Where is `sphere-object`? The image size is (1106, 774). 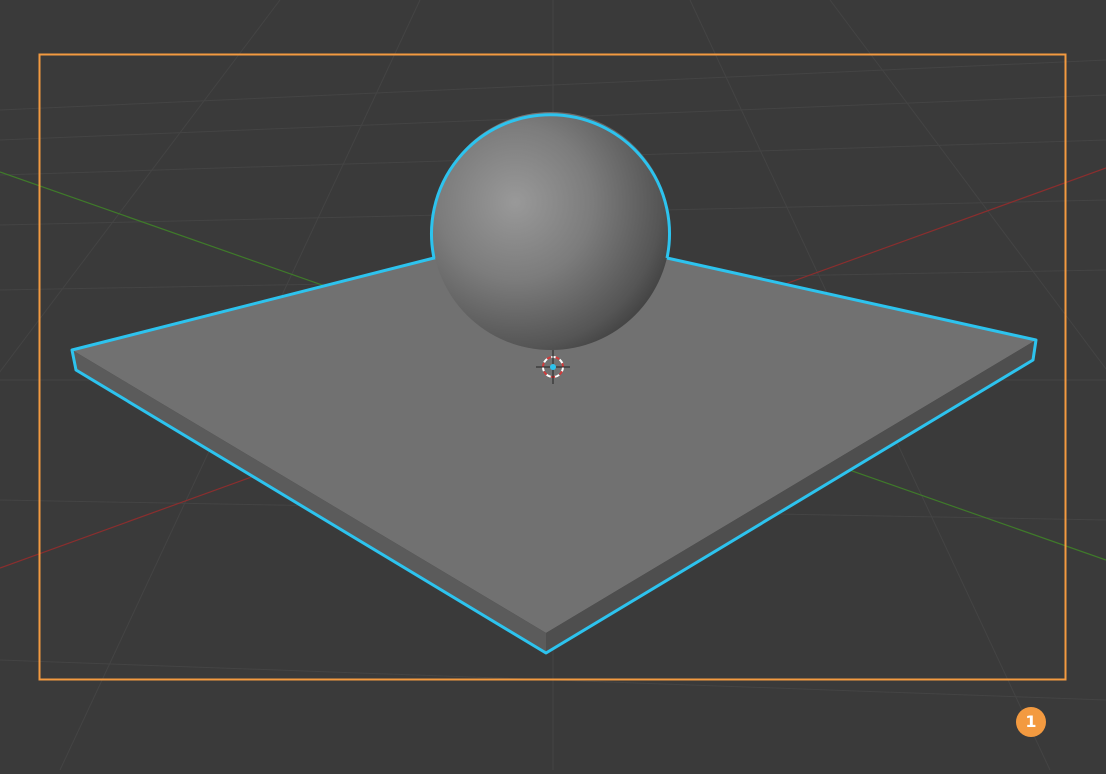
sphere-object is located at coordinates (550, 231).